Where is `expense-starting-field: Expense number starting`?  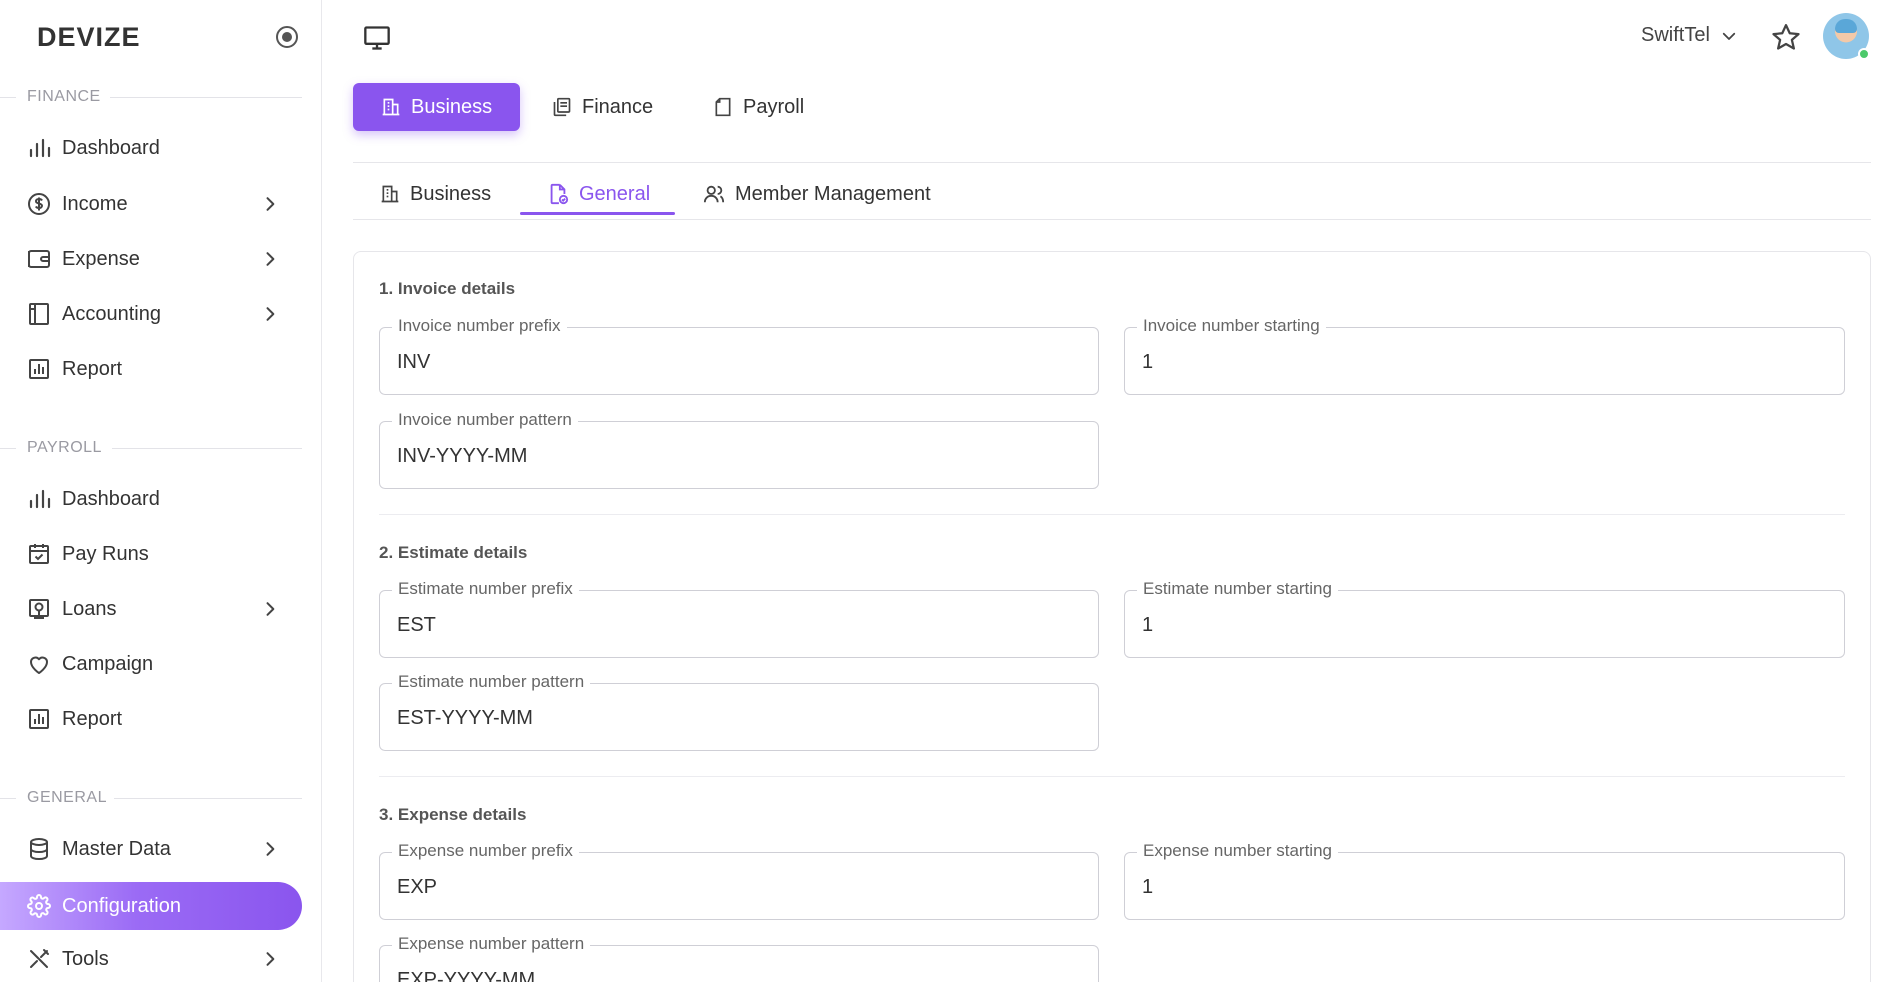 expense-starting-field: Expense number starting is located at coordinates (1484, 880).